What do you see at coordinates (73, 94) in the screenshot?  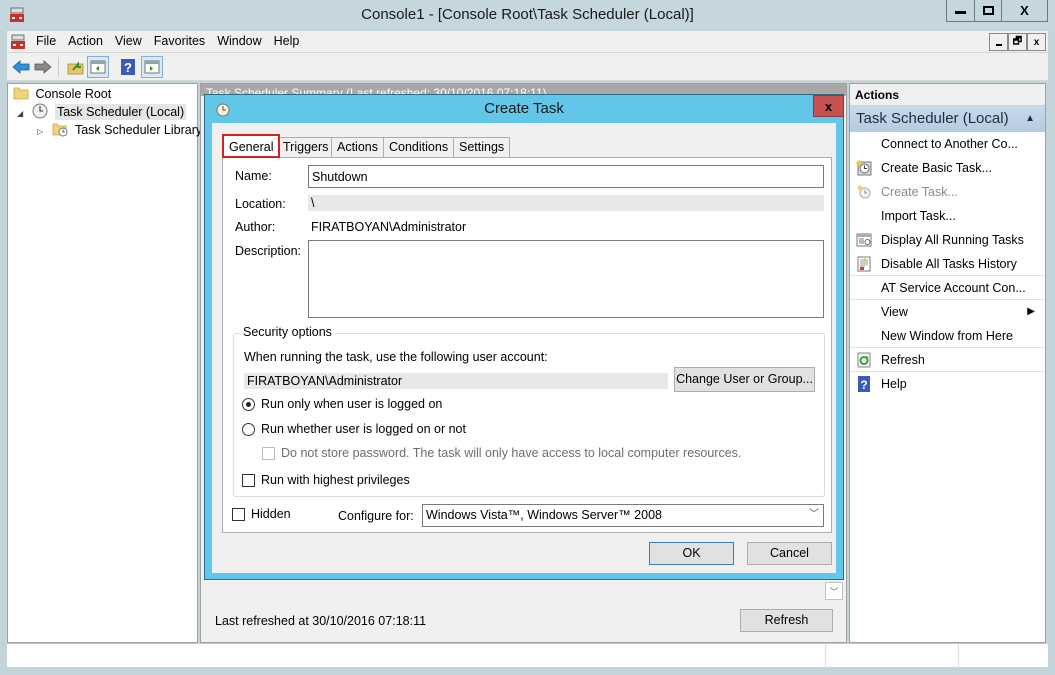 I see `tree-item-label: Console Root` at bounding box center [73, 94].